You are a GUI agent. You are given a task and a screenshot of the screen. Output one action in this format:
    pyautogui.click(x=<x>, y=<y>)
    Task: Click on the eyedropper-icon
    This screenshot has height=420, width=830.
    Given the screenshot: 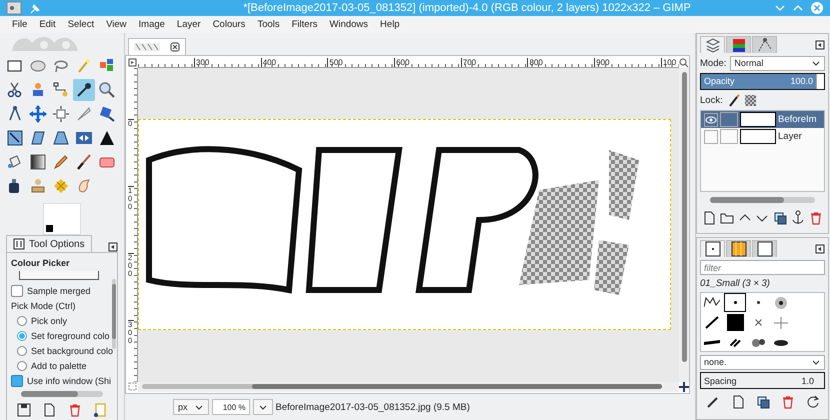 What is the action you would take?
    pyautogui.click(x=84, y=90)
    